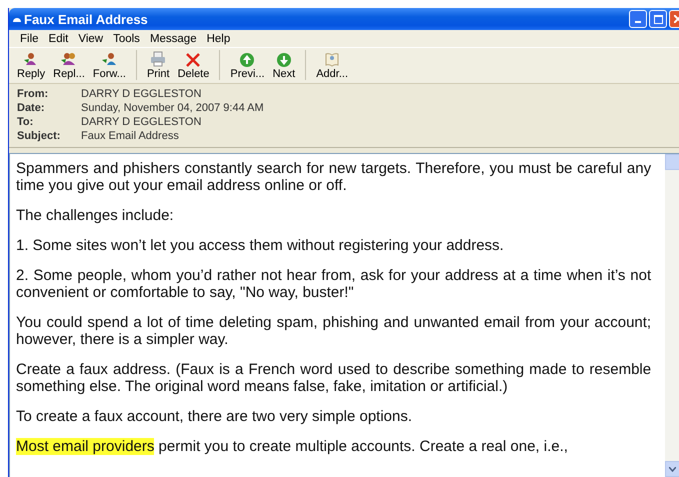 The image size is (679, 477). What do you see at coordinates (284, 65) in the screenshot?
I see `toolbar-button: Next` at bounding box center [284, 65].